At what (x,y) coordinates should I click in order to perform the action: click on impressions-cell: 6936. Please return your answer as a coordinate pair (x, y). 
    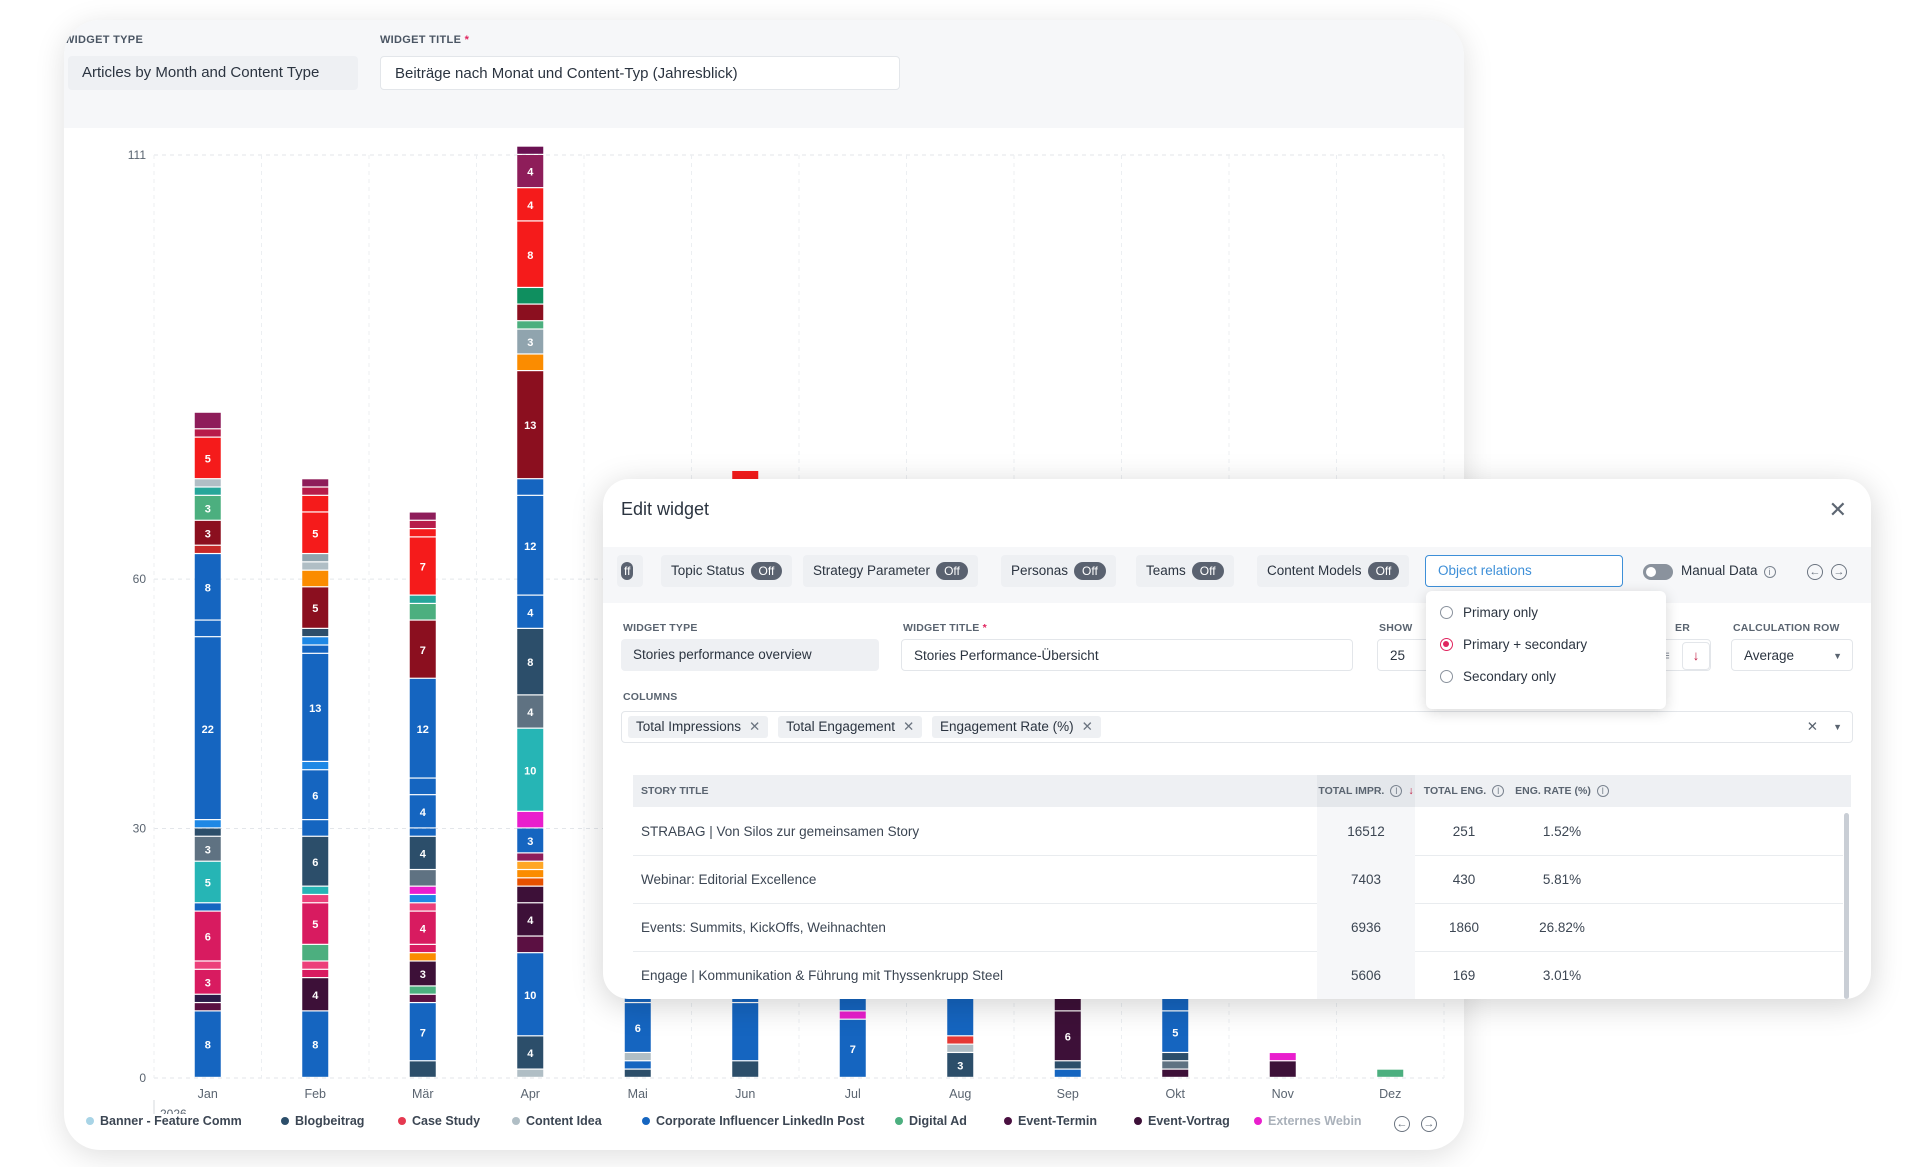
    Looking at the image, I should click on (1366, 927).